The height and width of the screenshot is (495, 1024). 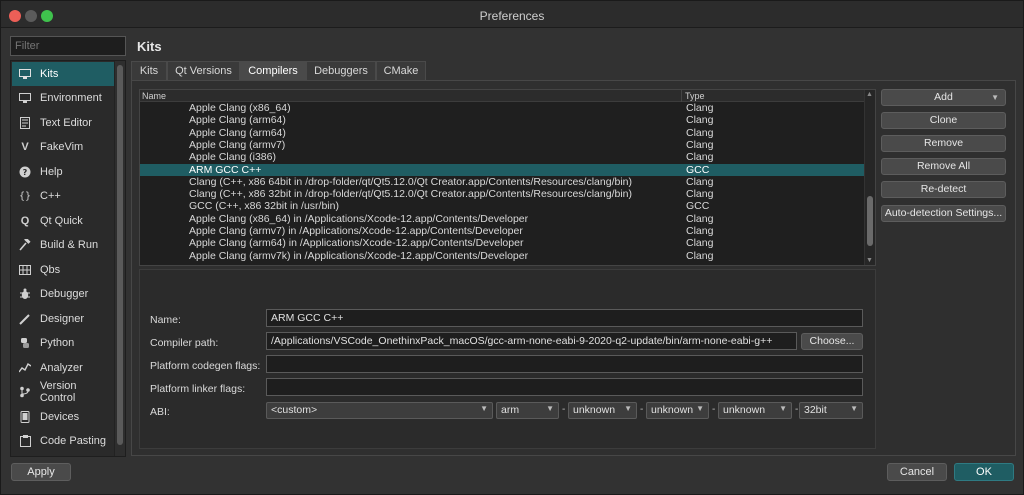 I want to click on add-button: Add ▼, so click(x=943, y=97).